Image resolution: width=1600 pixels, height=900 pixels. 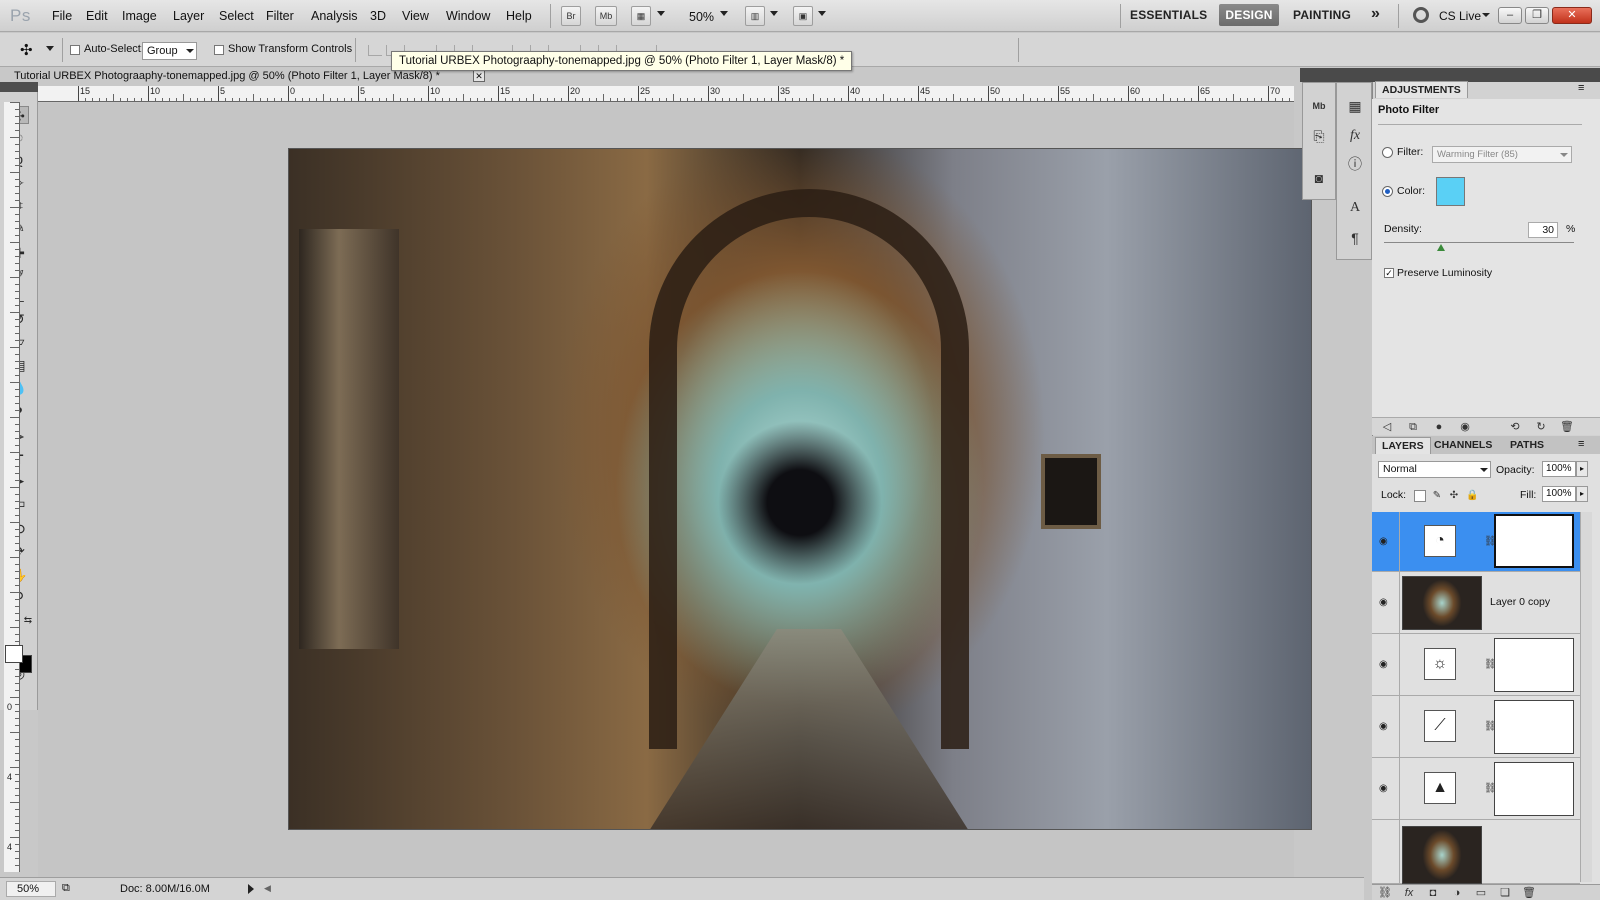 I want to click on density-slider-track, so click(x=1479, y=242).